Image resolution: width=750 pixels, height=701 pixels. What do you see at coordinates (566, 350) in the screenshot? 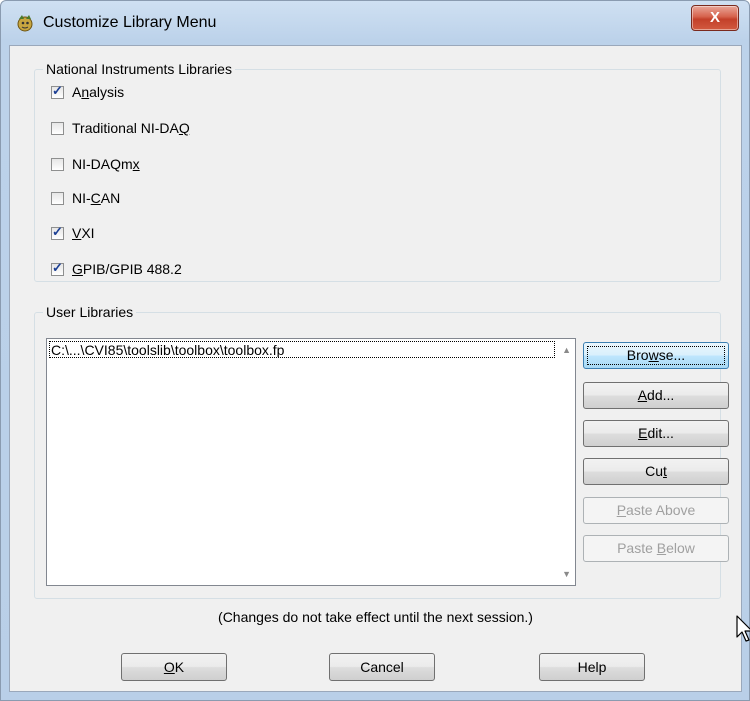
I see `scroll-up-icon: ▲` at bounding box center [566, 350].